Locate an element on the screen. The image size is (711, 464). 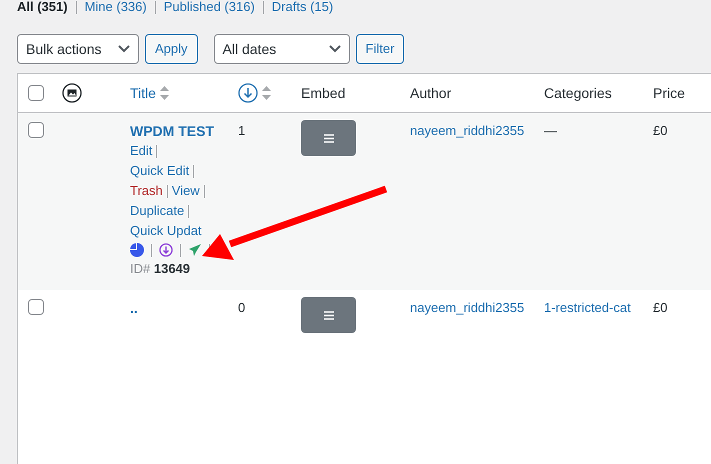
post-title-link: WPDM TEST is located at coordinates (184, 131).